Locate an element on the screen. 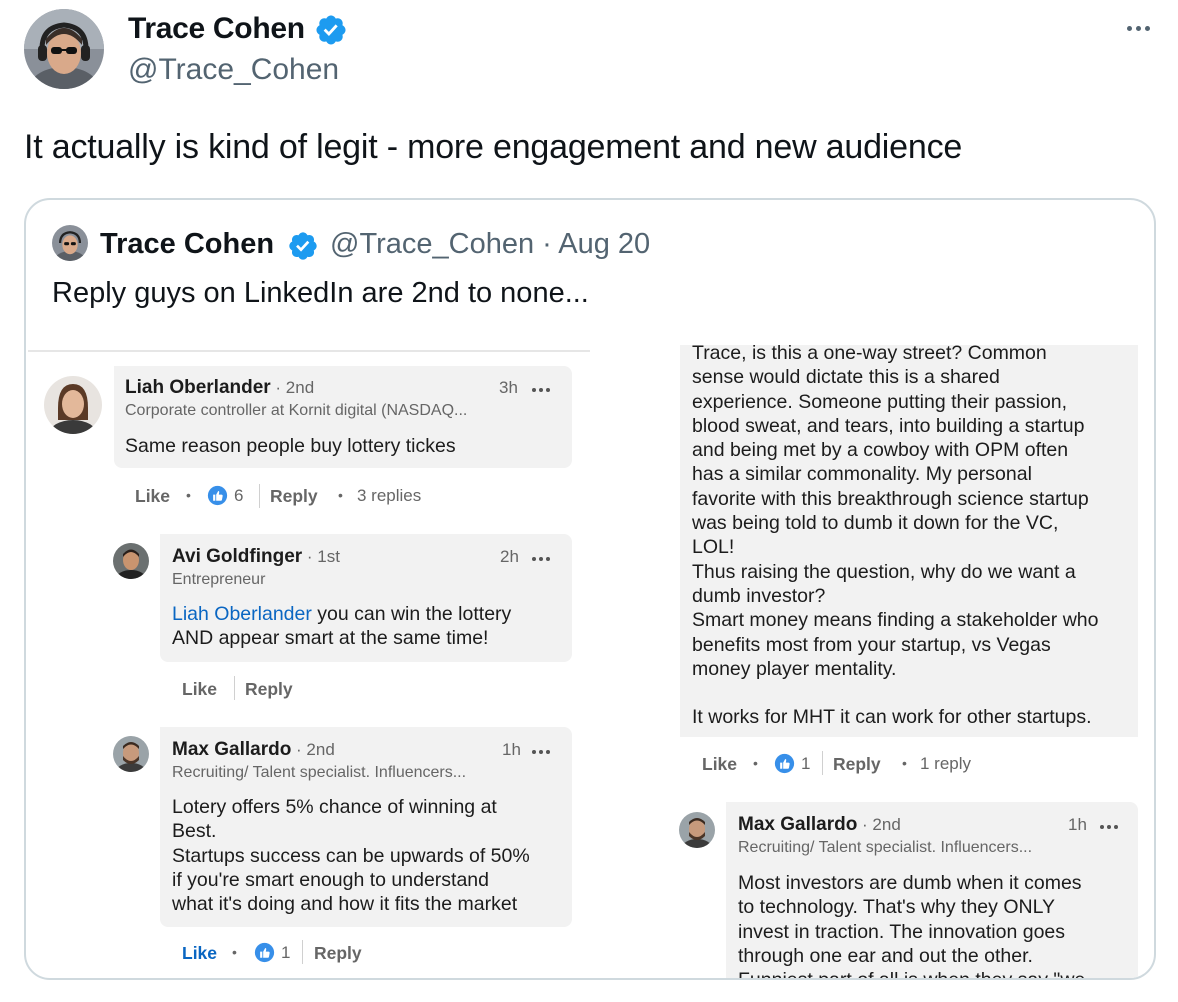  commenter-name-text: Liah Oberlander is located at coordinates (198, 387).